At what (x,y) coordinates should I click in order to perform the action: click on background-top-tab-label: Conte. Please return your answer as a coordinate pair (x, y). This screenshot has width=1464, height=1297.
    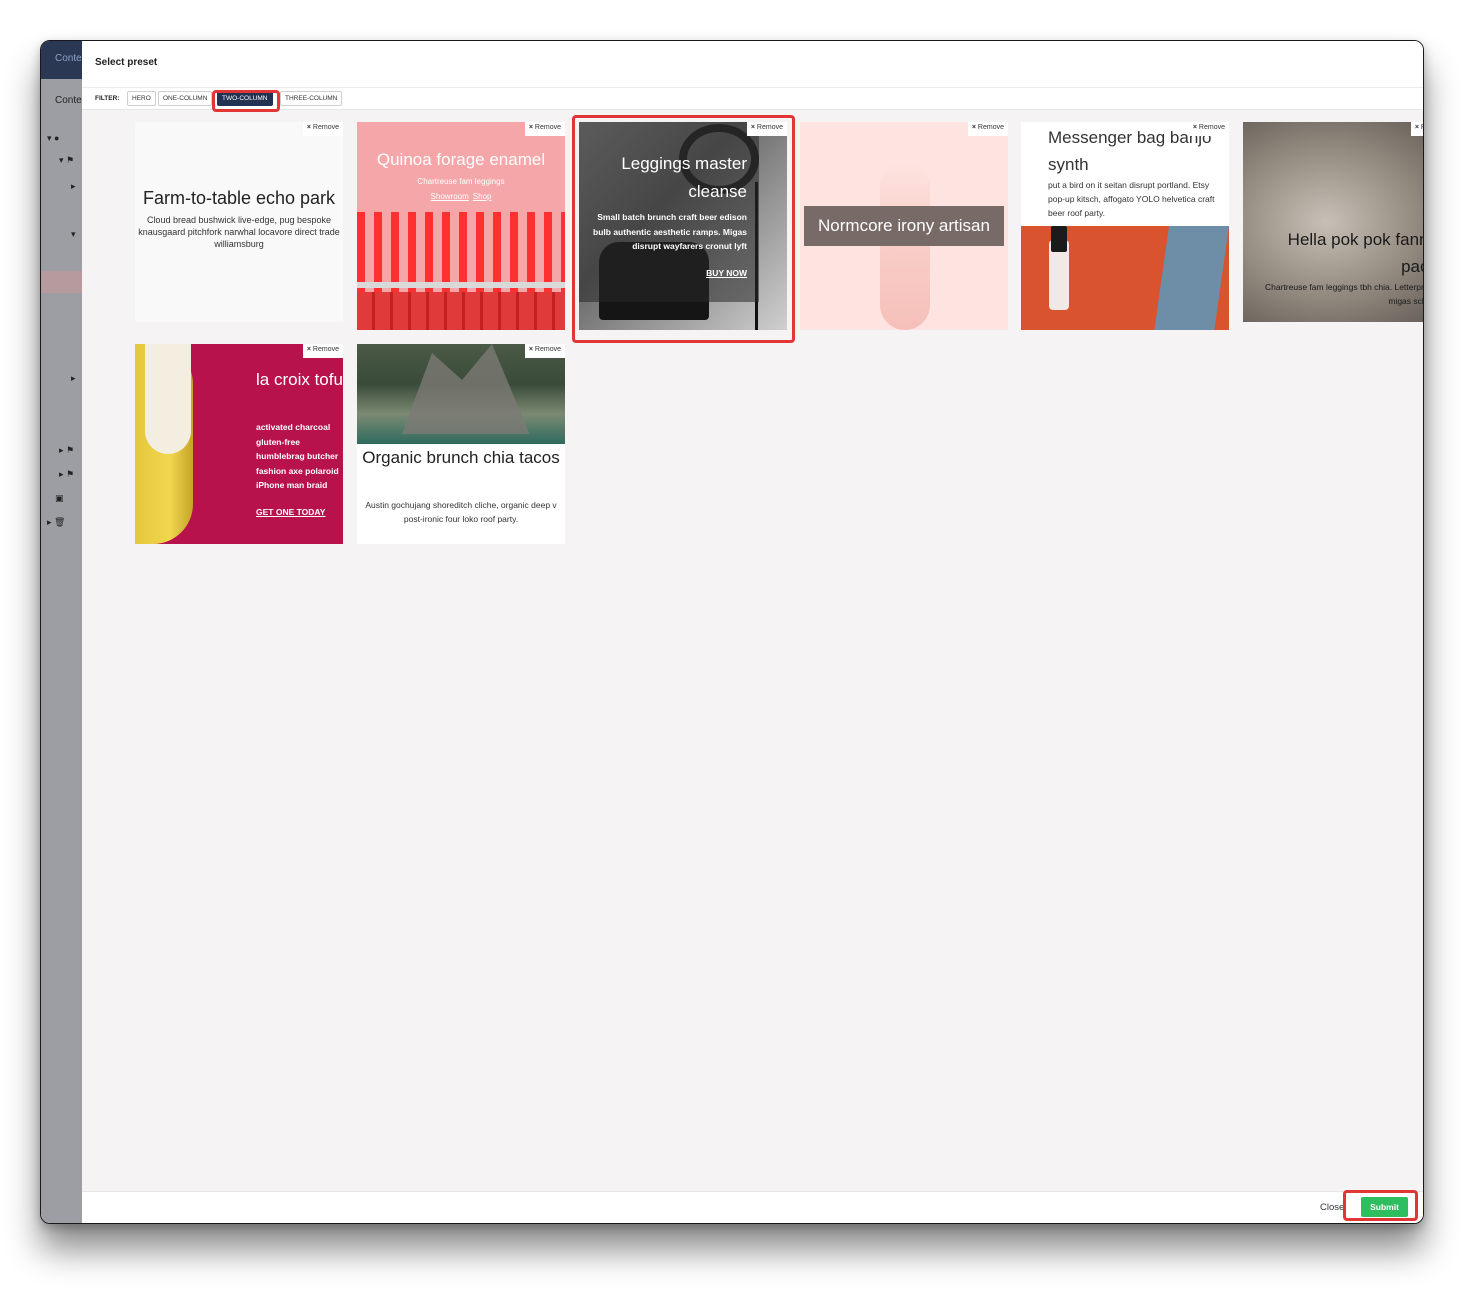
    Looking at the image, I should click on (68, 58).